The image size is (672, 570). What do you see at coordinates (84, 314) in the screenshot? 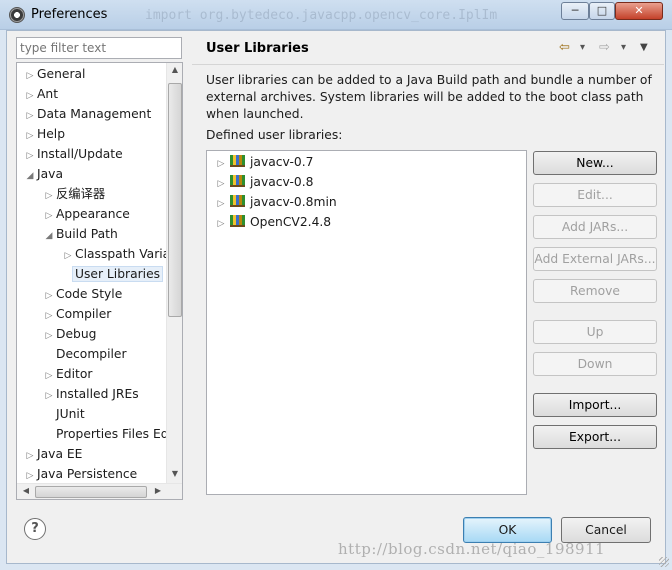
I see `tree-item-label: Compiler` at bounding box center [84, 314].